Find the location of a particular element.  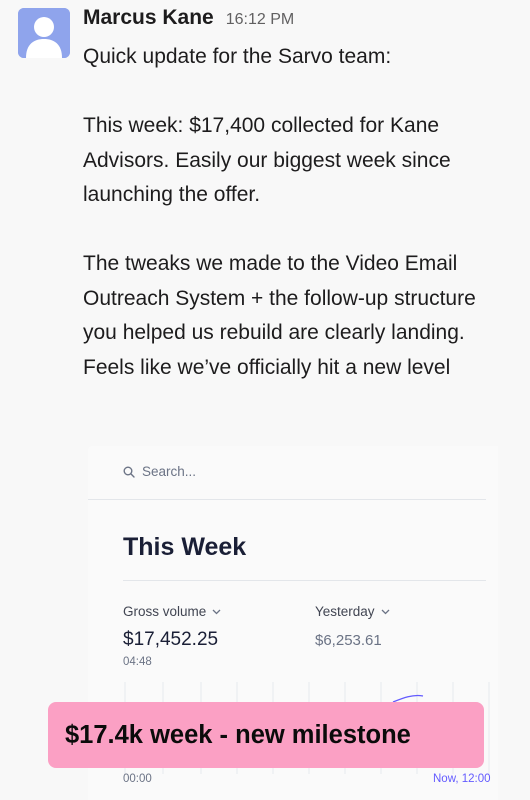

yesterday-dropdown: Yesterday is located at coordinates (352, 611).